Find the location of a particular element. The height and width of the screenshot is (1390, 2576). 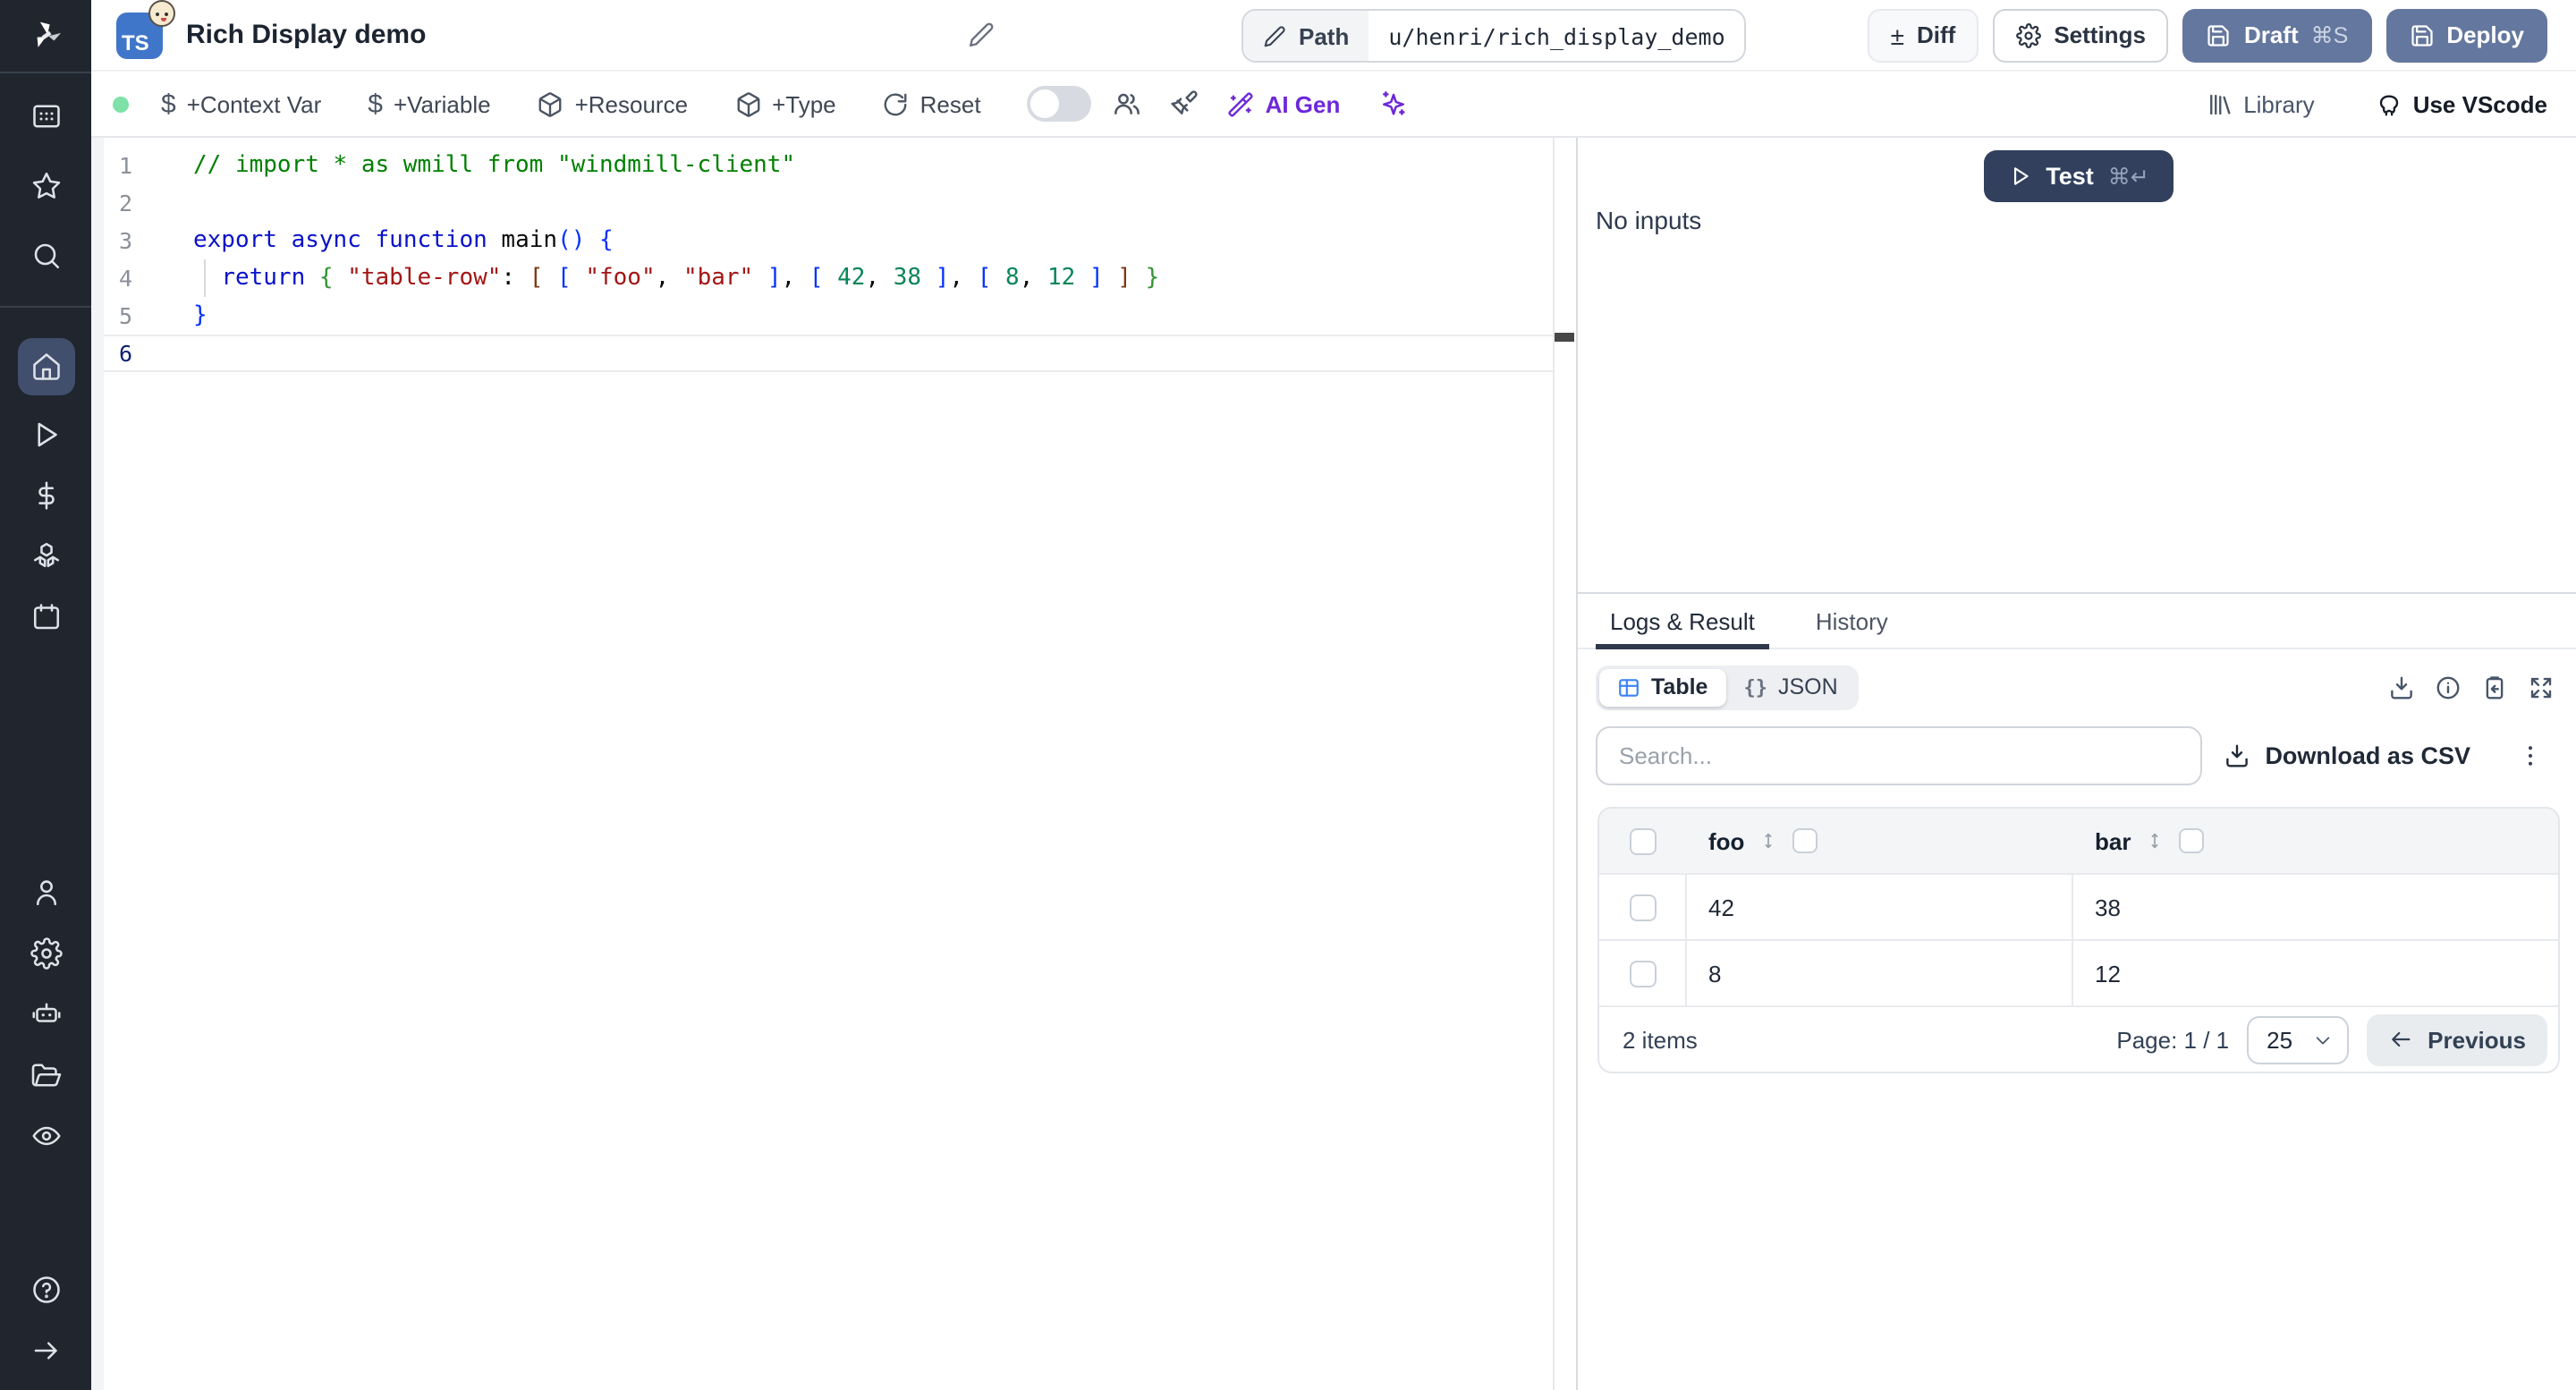

add-variable-button: $ +Variable is located at coordinates (429, 104).